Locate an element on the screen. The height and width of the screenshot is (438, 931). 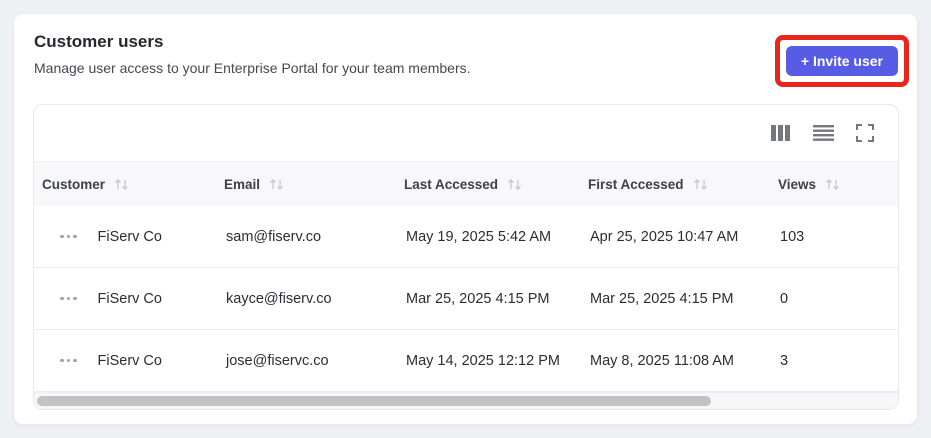
fullscreen-button is located at coordinates (865, 133).